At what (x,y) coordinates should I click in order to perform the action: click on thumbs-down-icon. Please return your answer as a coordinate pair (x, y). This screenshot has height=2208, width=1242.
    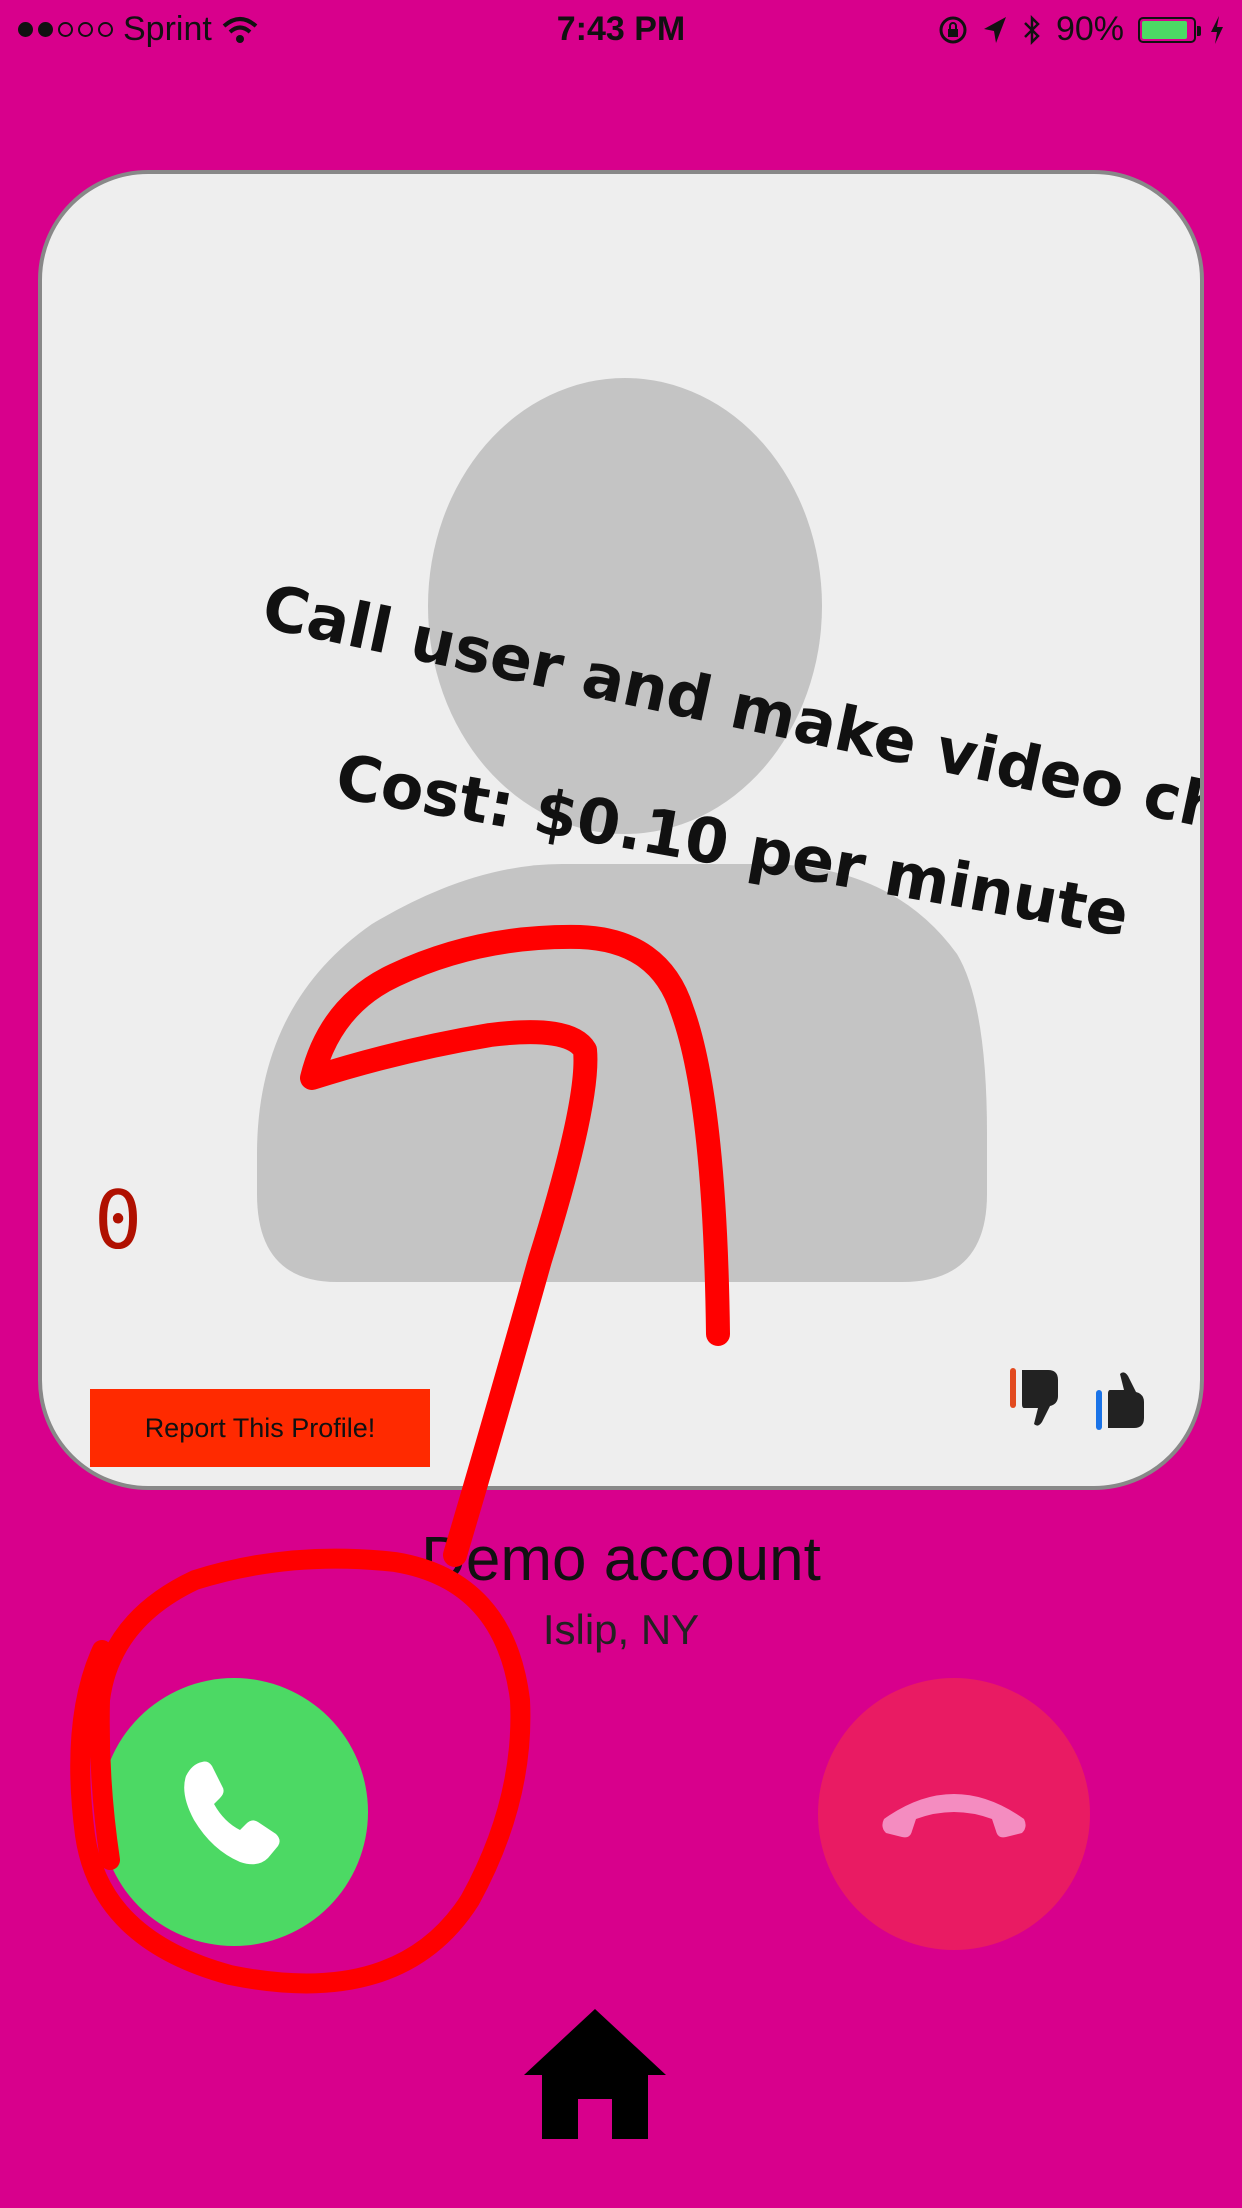
    Looking at the image, I should click on (1038, 1399).